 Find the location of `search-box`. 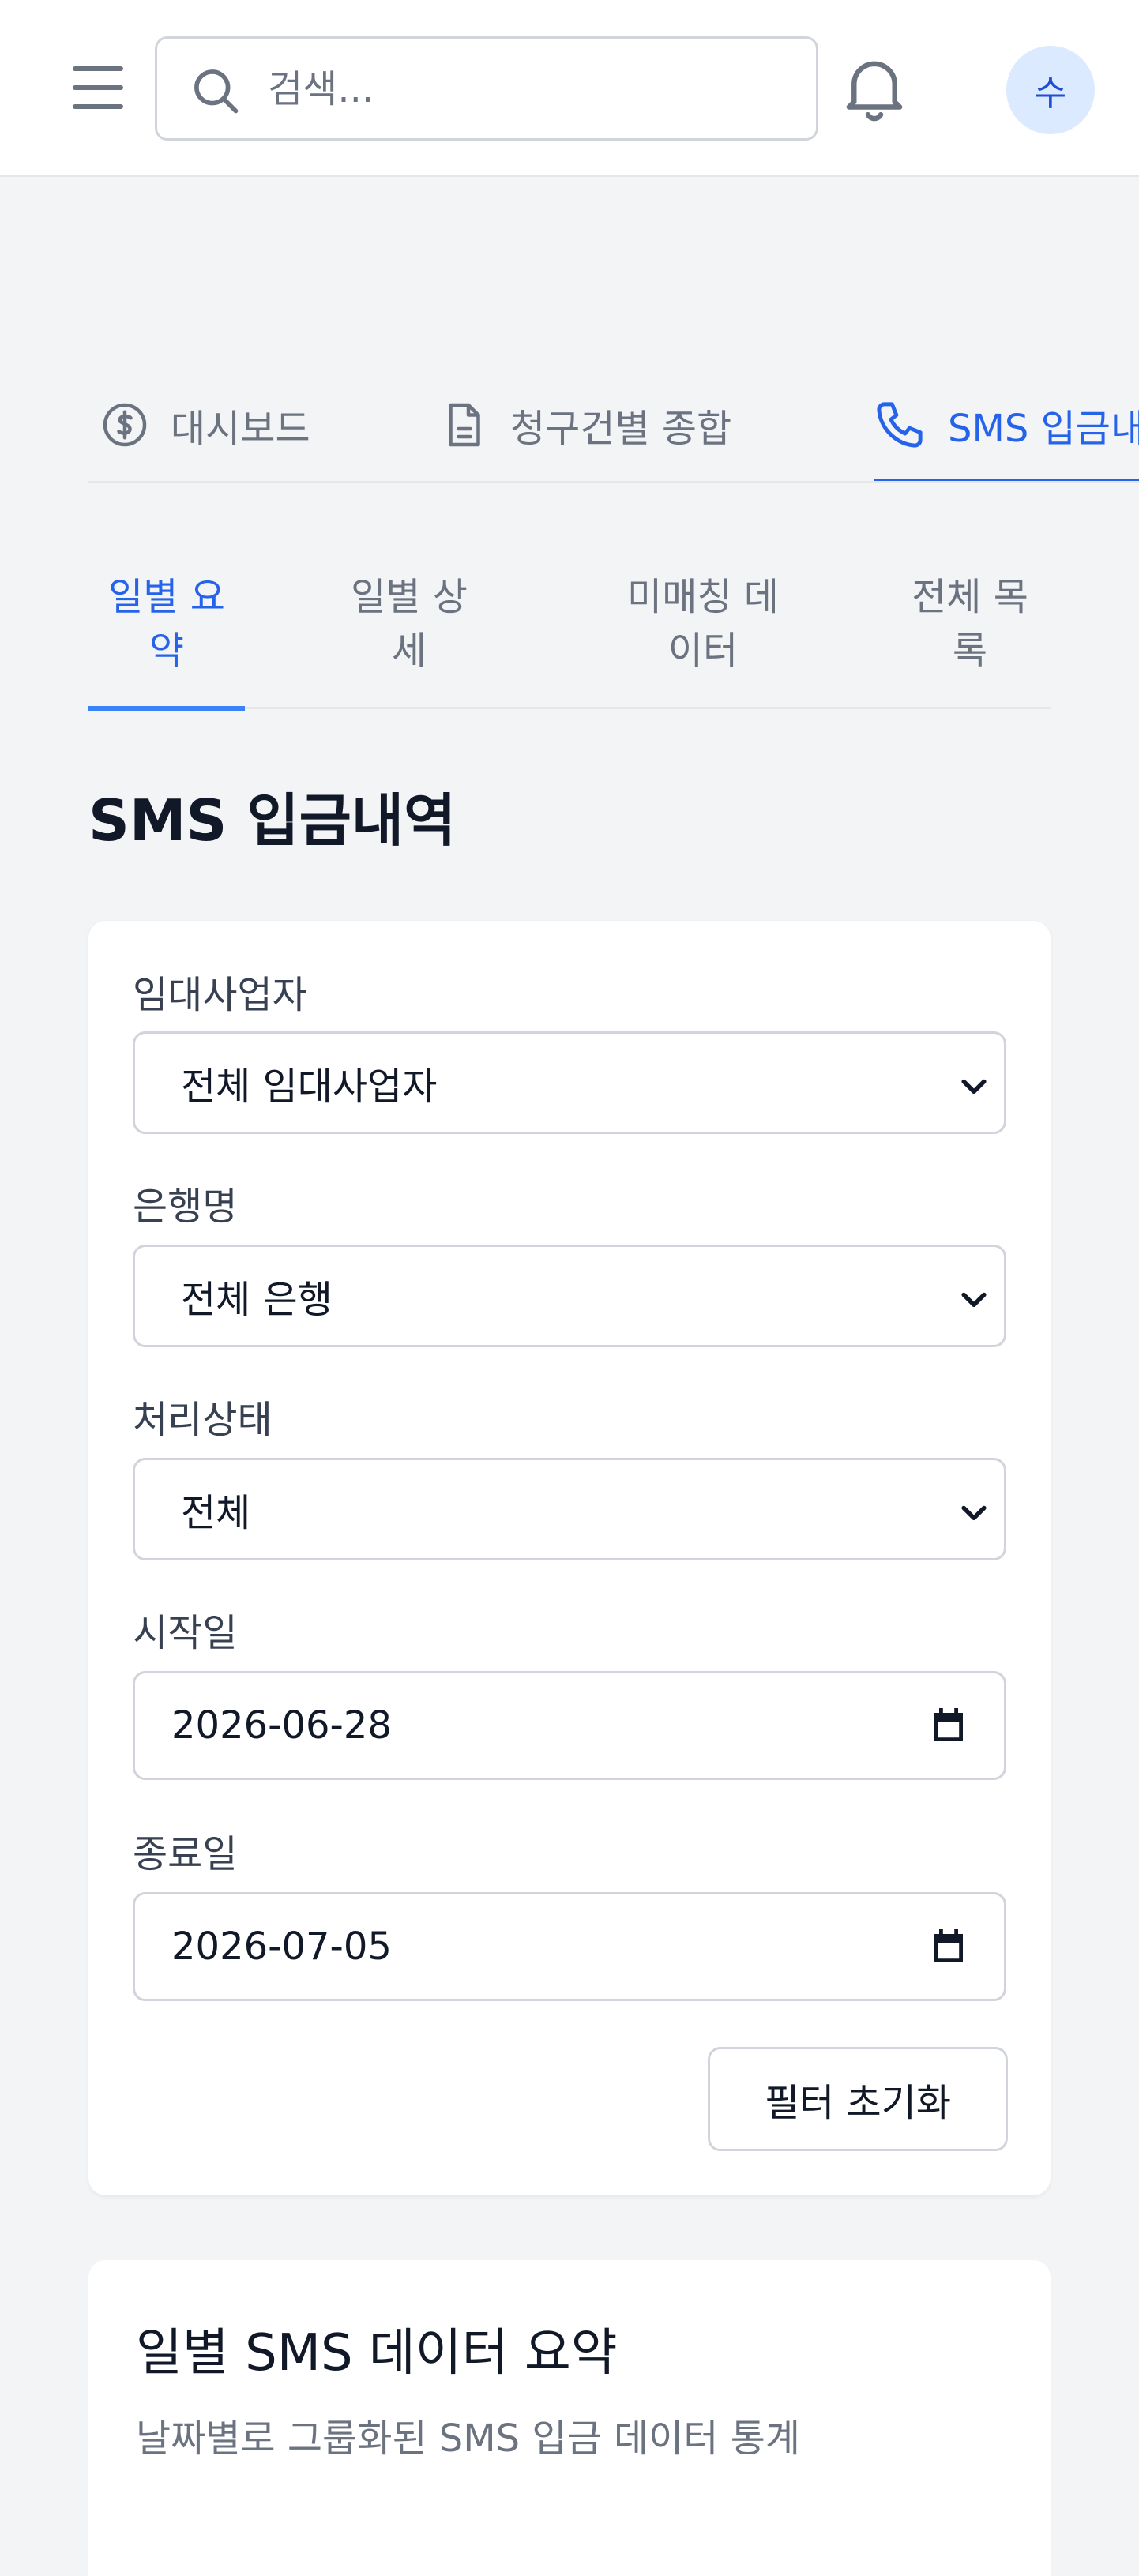

search-box is located at coordinates (486, 88).